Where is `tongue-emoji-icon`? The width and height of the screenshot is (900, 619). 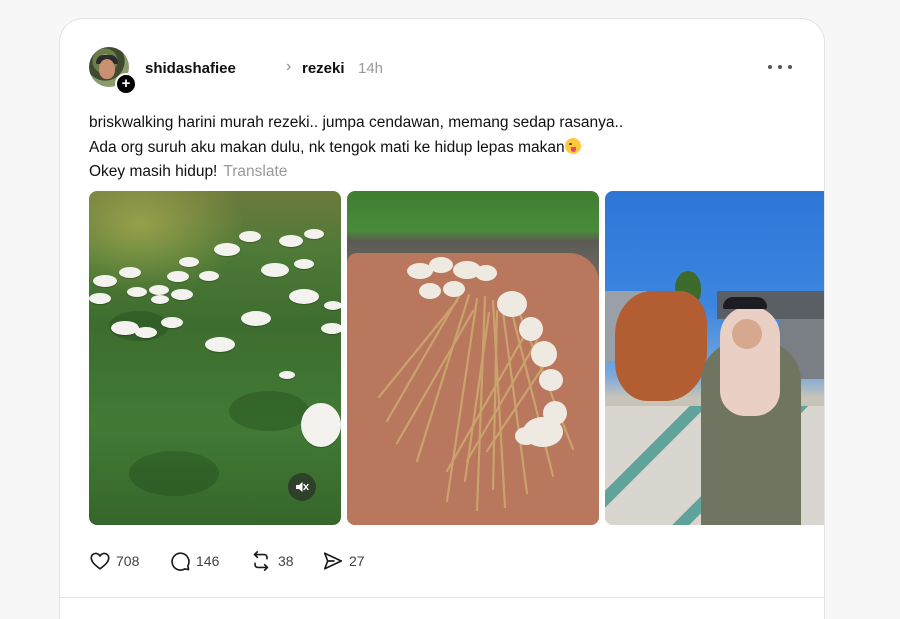 tongue-emoji-icon is located at coordinates (572, 145).